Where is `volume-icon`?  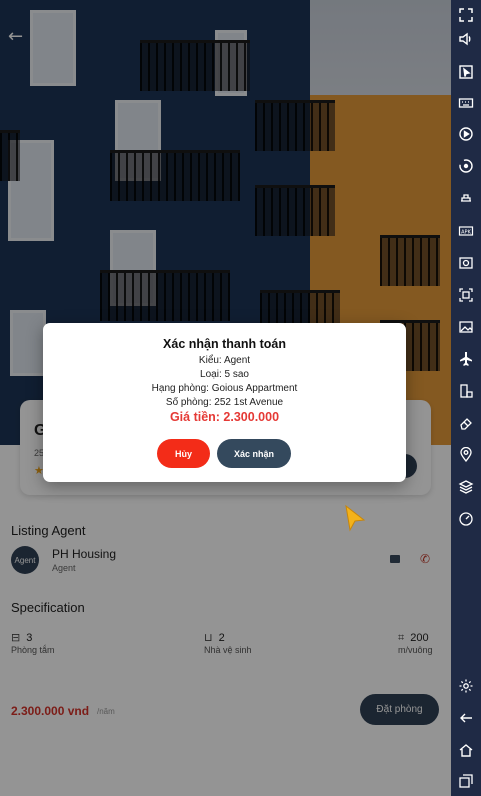 volume-icon is located at coordinates (466, 39).